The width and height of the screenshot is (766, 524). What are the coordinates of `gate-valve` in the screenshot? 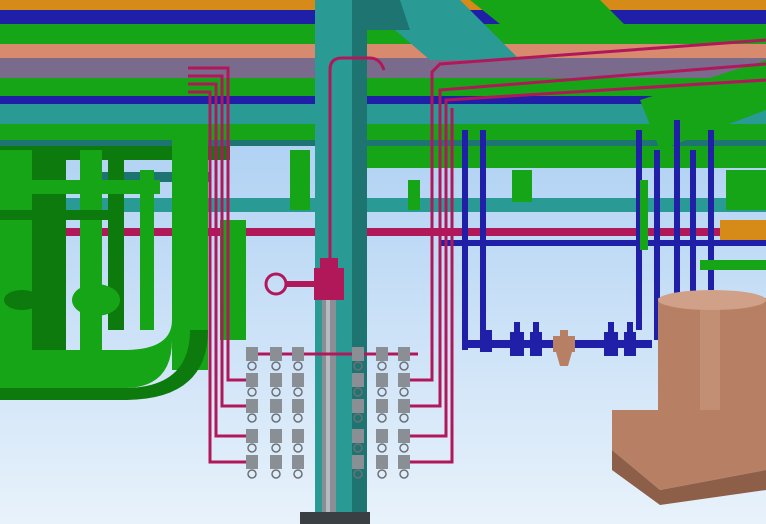 It's located at (486, 341).